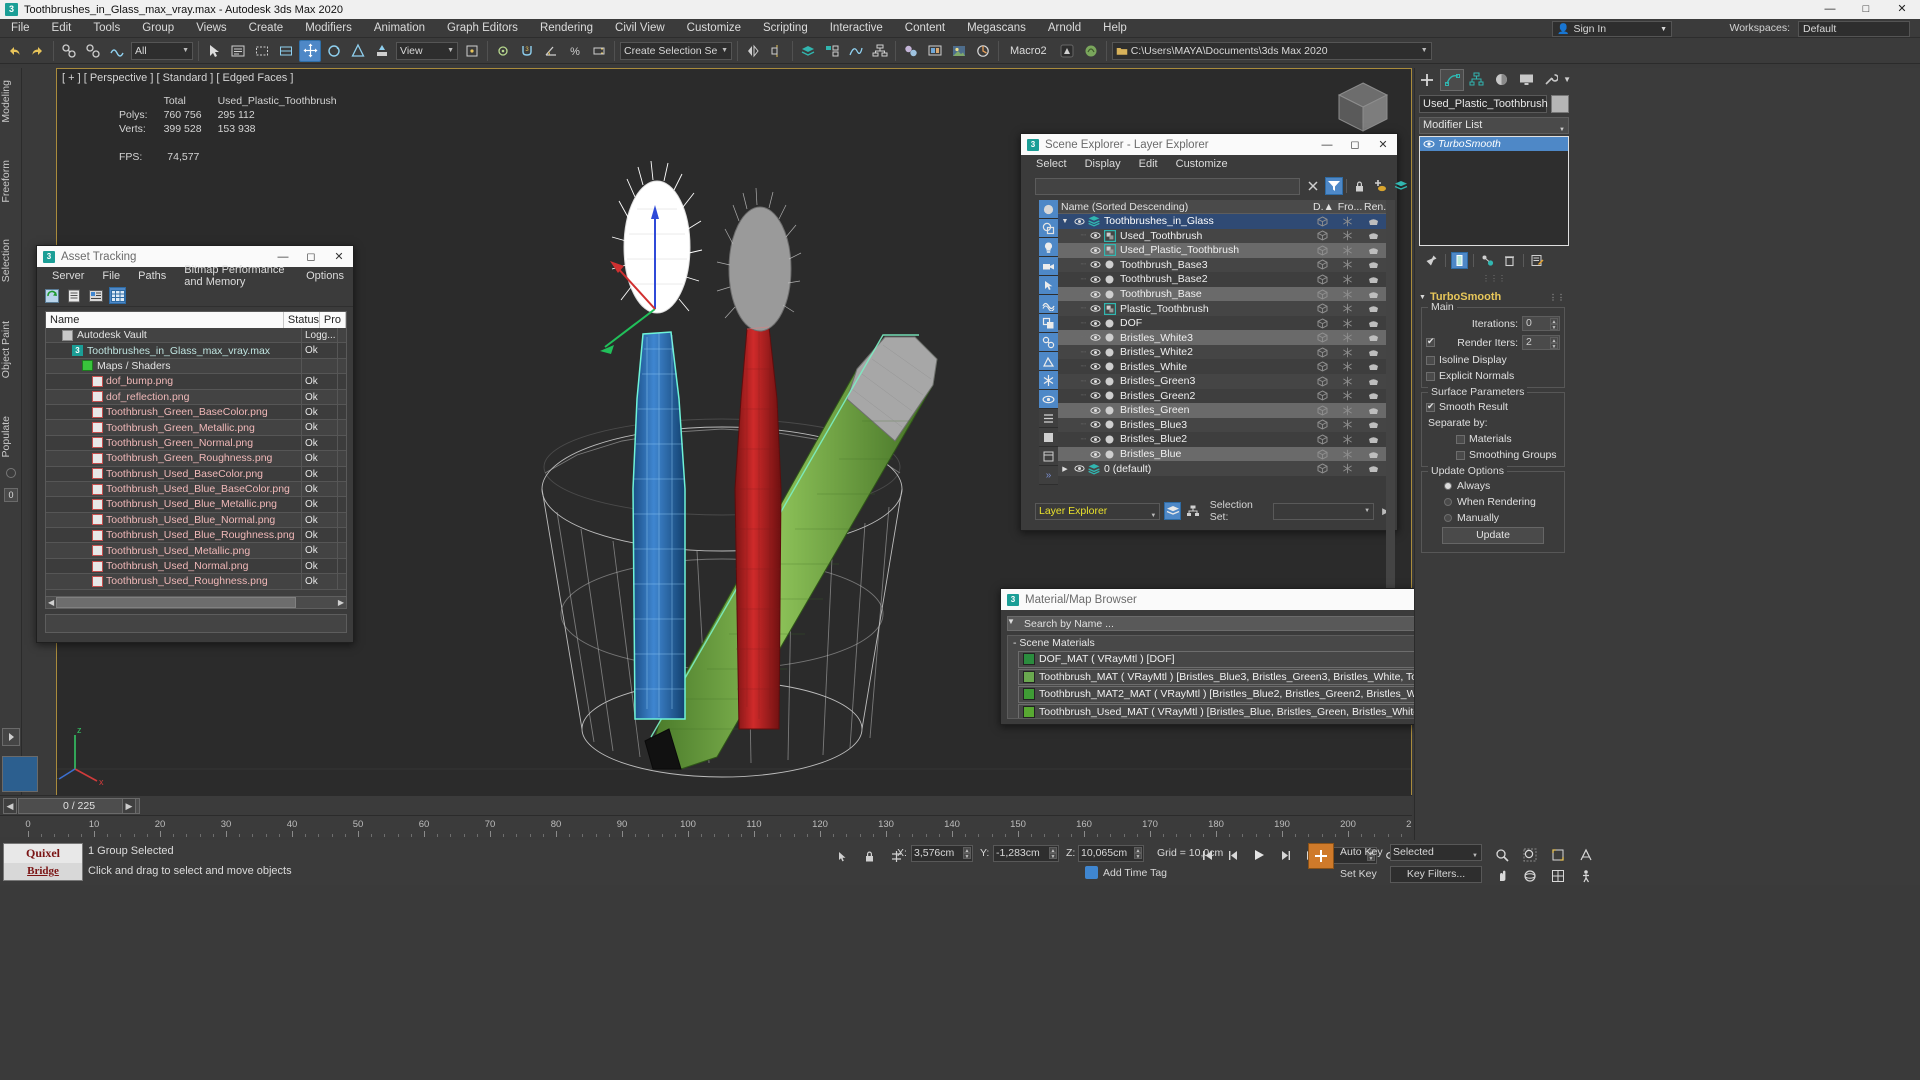 The height and width of the screenshot is (1080, 1920). I want to click on isoline-row: Isoline Display, so click(1493, 360).